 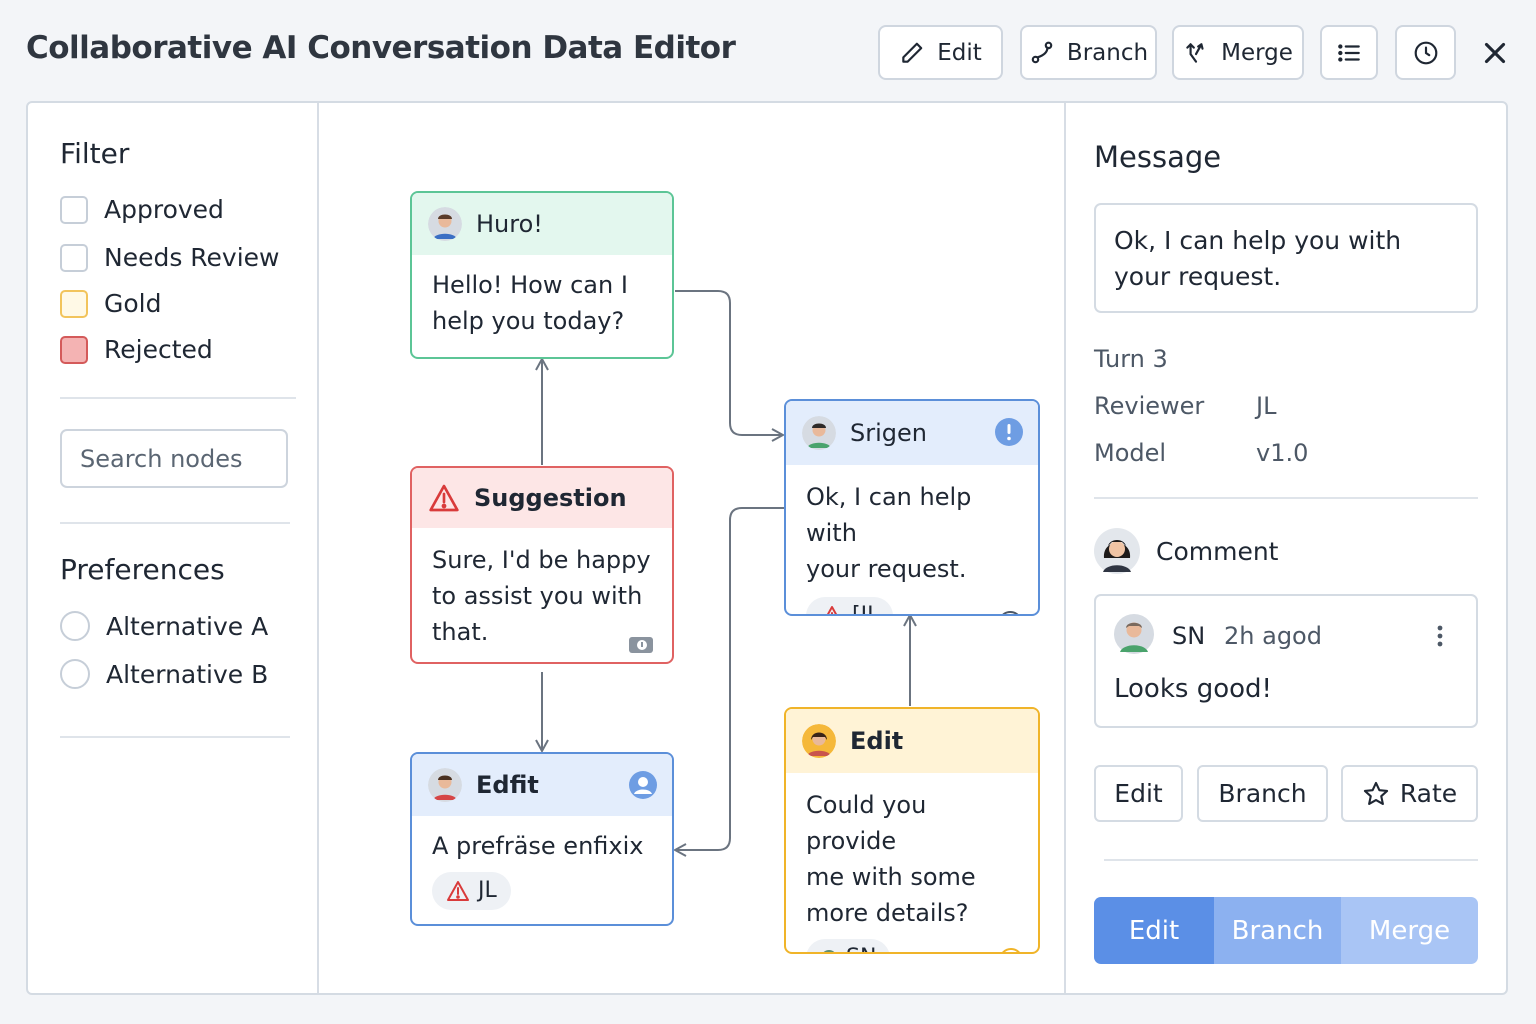 I want to click on close-icon, so click(x=1495, y=53).